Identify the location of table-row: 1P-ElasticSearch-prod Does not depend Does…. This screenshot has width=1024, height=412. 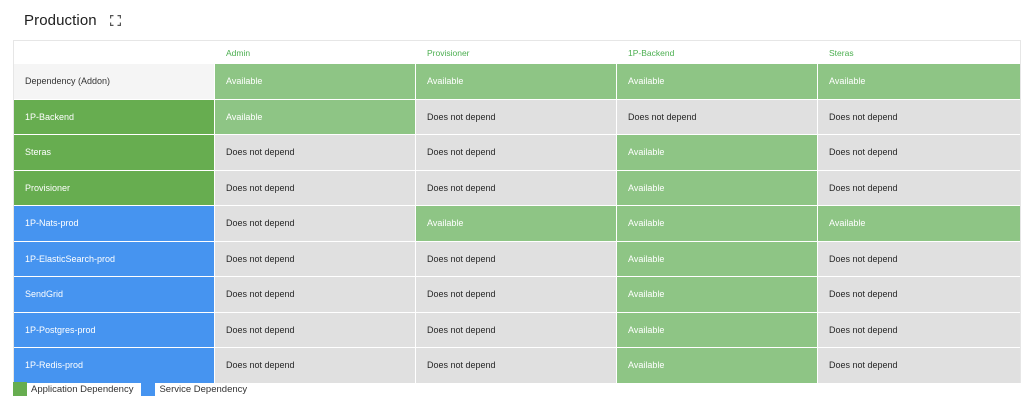
(517, 258).